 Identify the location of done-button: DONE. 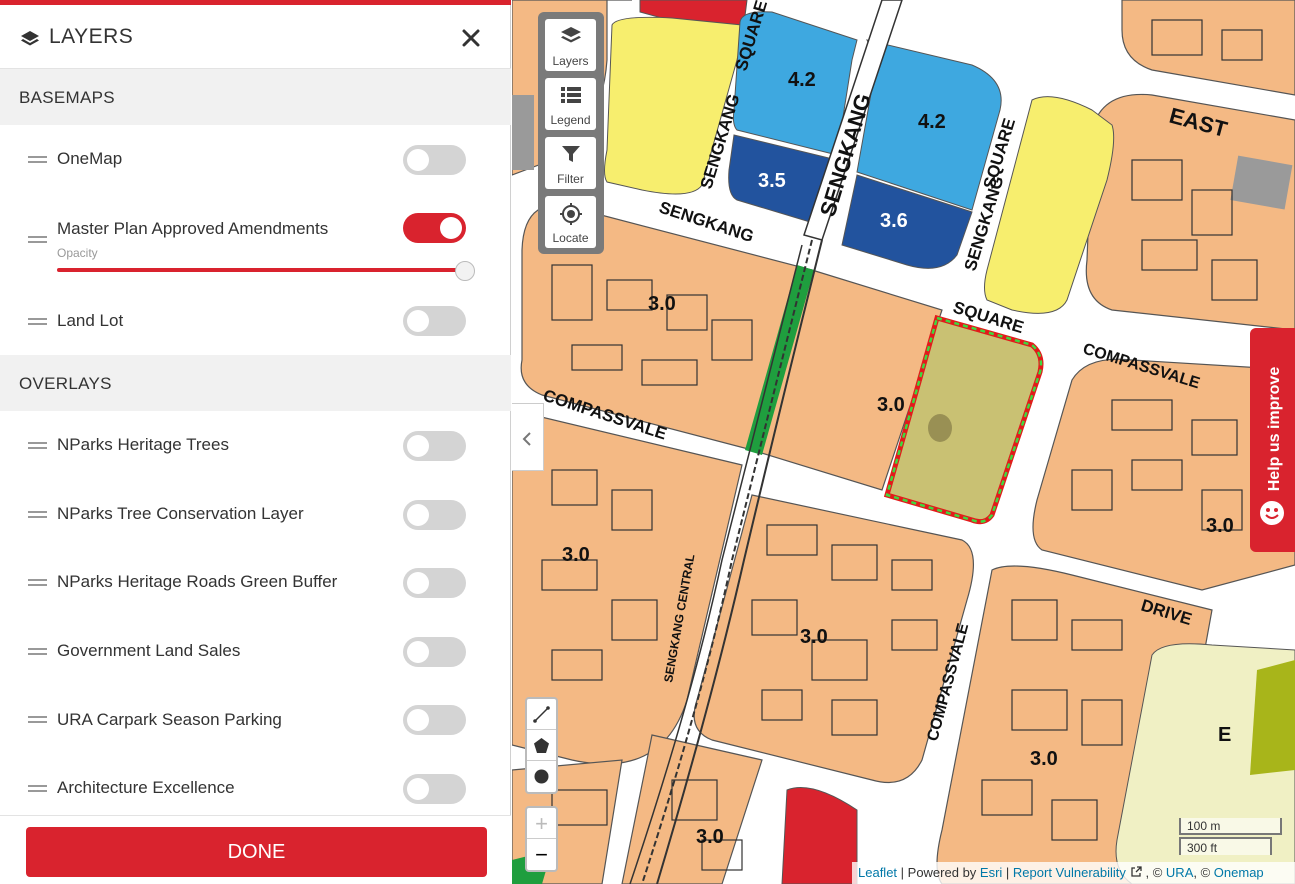
(256, 852).